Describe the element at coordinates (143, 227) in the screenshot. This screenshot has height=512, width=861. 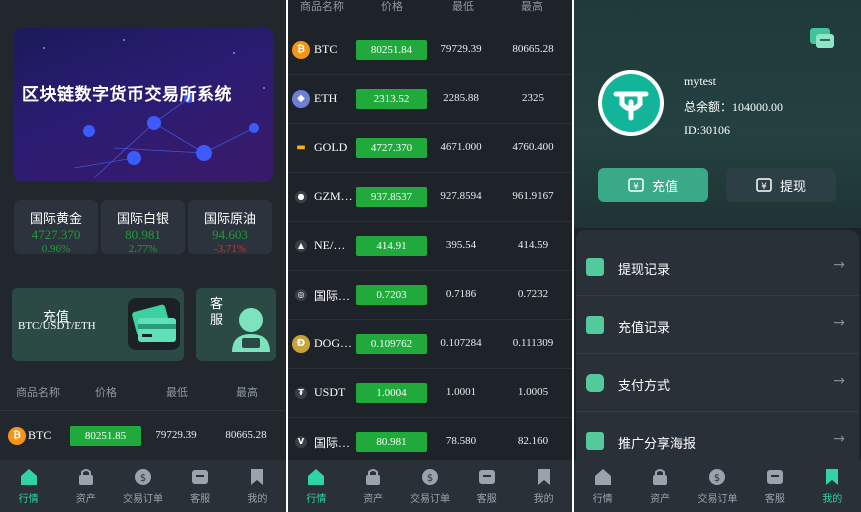
I see `ticker-silver: 国际白银 80.981 2.77%` at that location.